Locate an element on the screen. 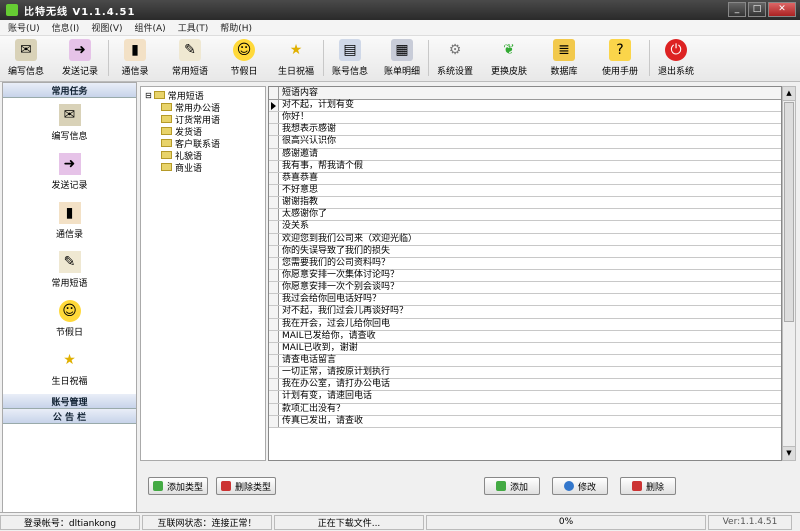 The image size is (800, 531). sidebar-group-bulletin: 公 告 栏 is located at coordinates (69, 416).